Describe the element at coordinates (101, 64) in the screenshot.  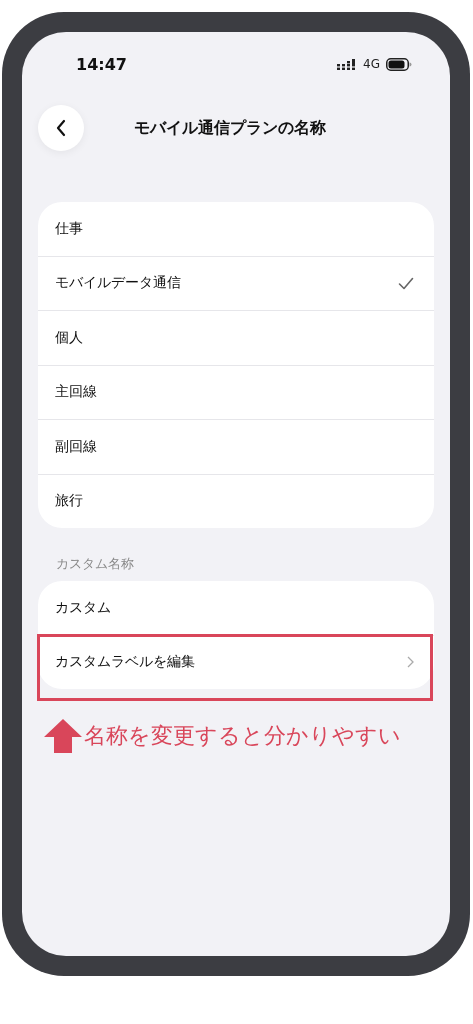
I see `status-time: 14:47` at that location.